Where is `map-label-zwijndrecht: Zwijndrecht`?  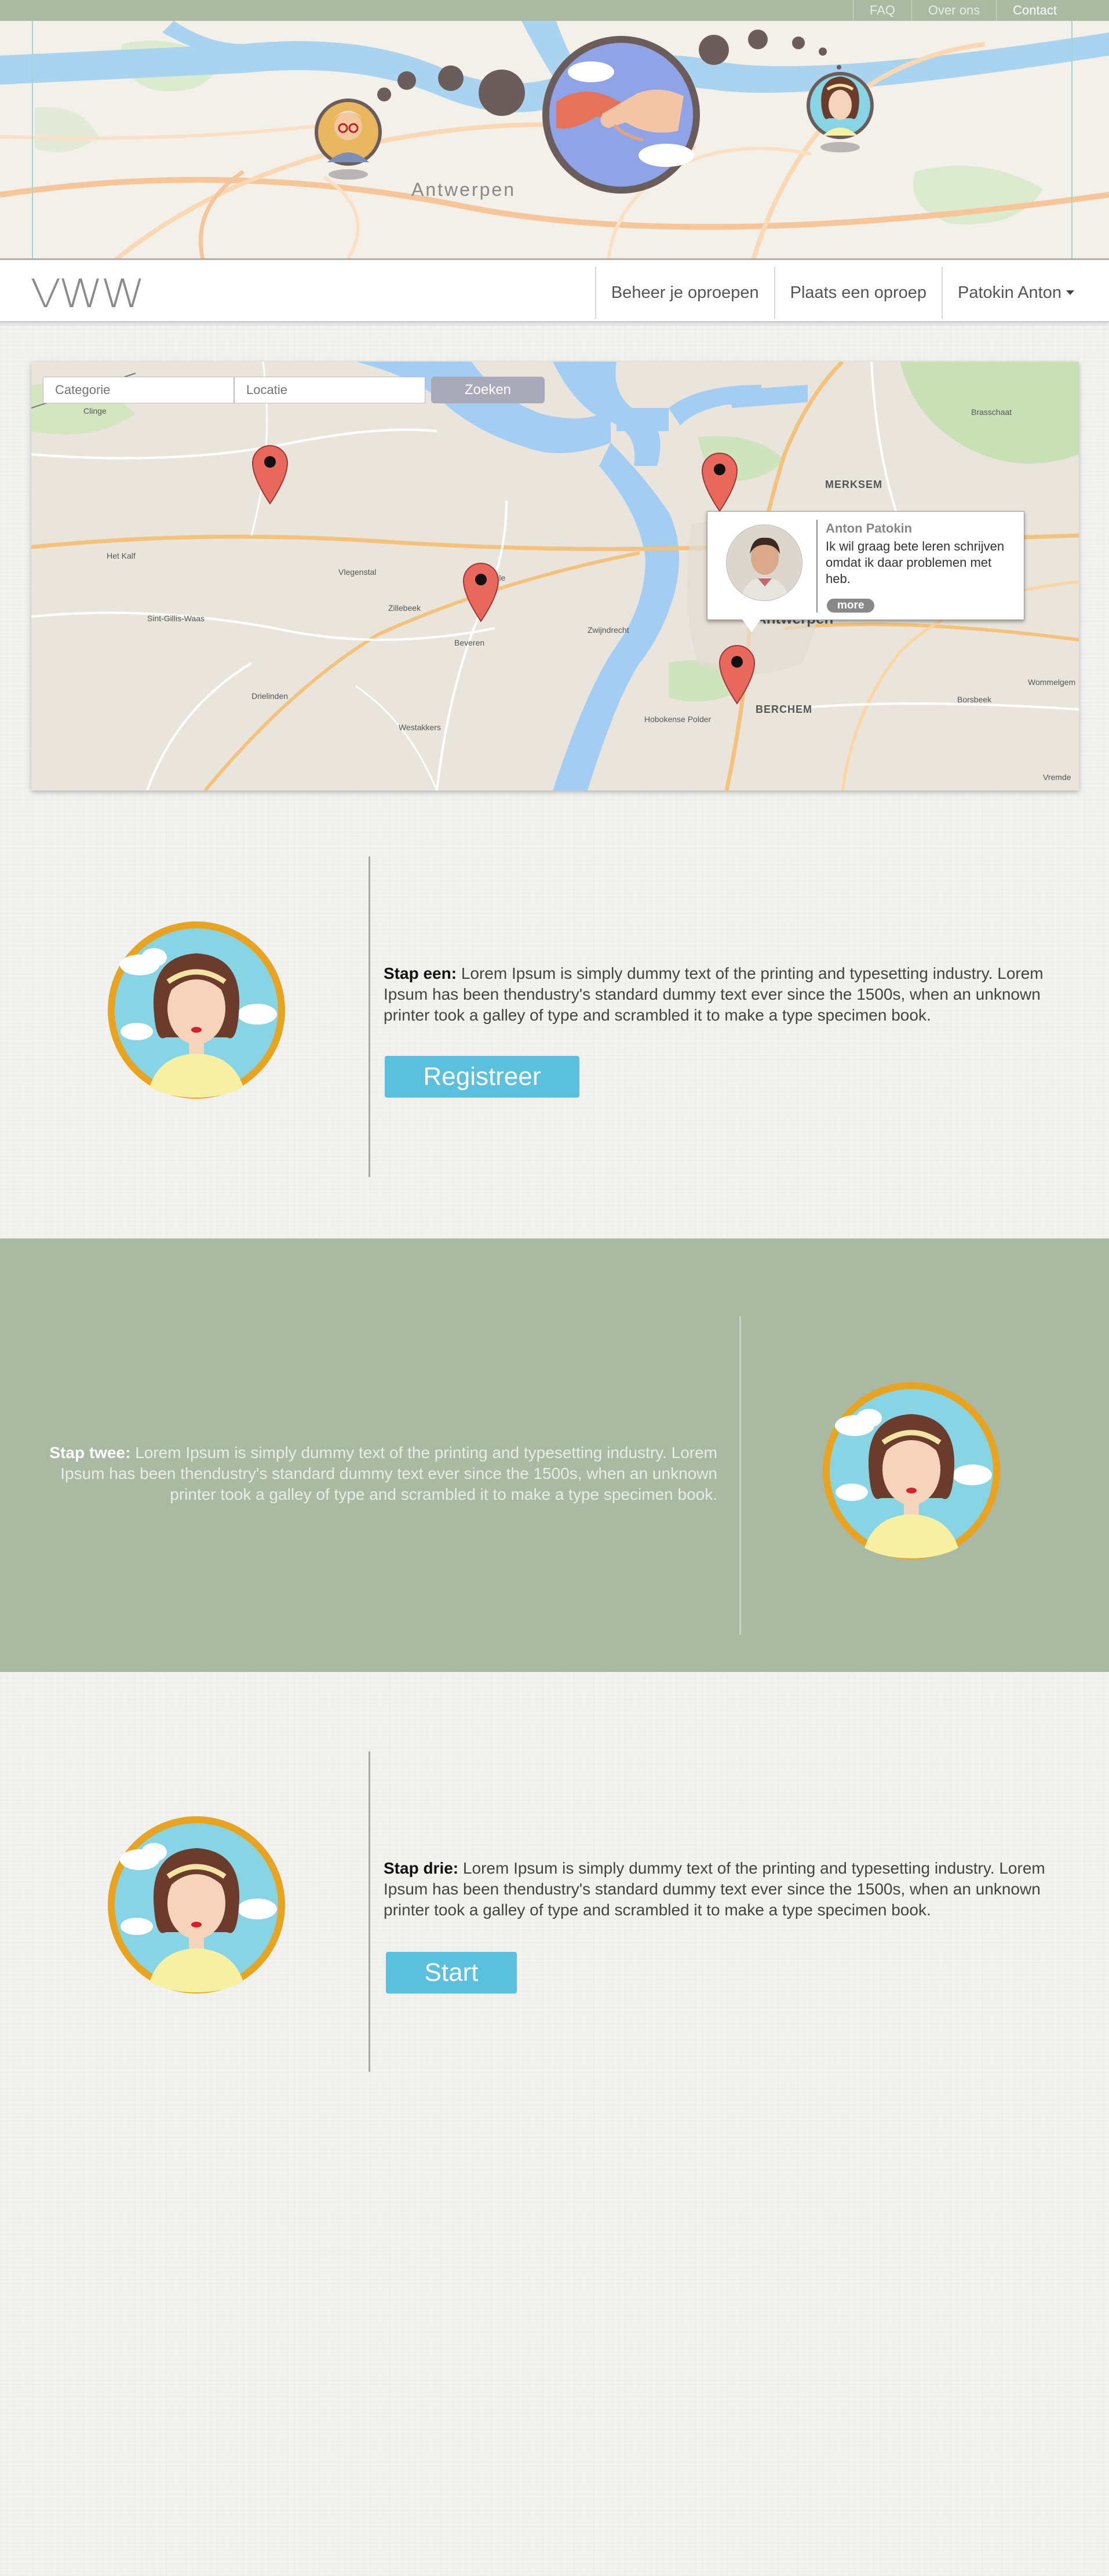
map-label-zwijndrecht: Zwijndrecht is located at coordinates (608, 630).